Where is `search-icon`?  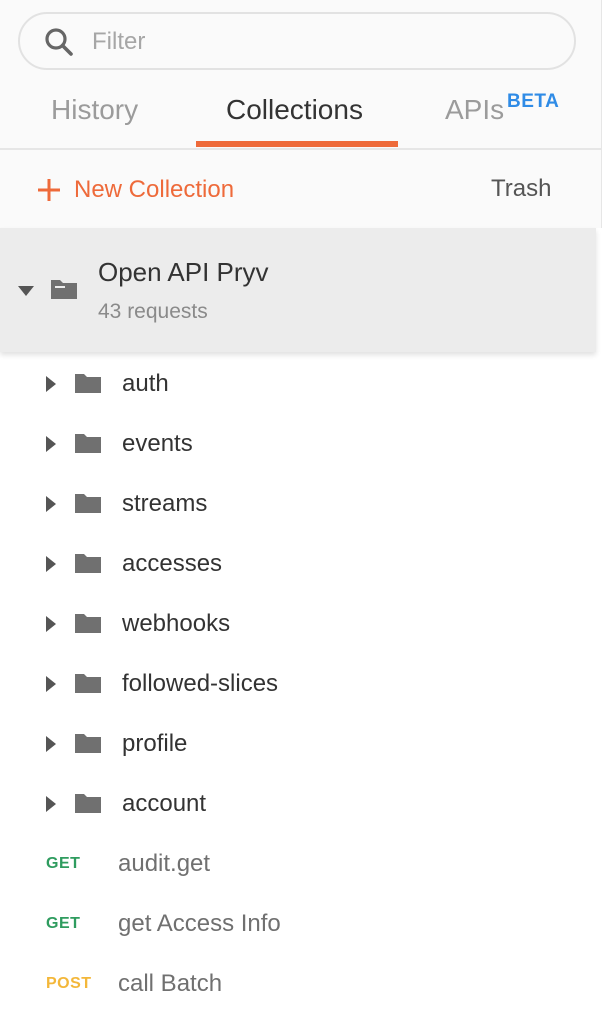 search-icon is located at coordinates (59, 42).